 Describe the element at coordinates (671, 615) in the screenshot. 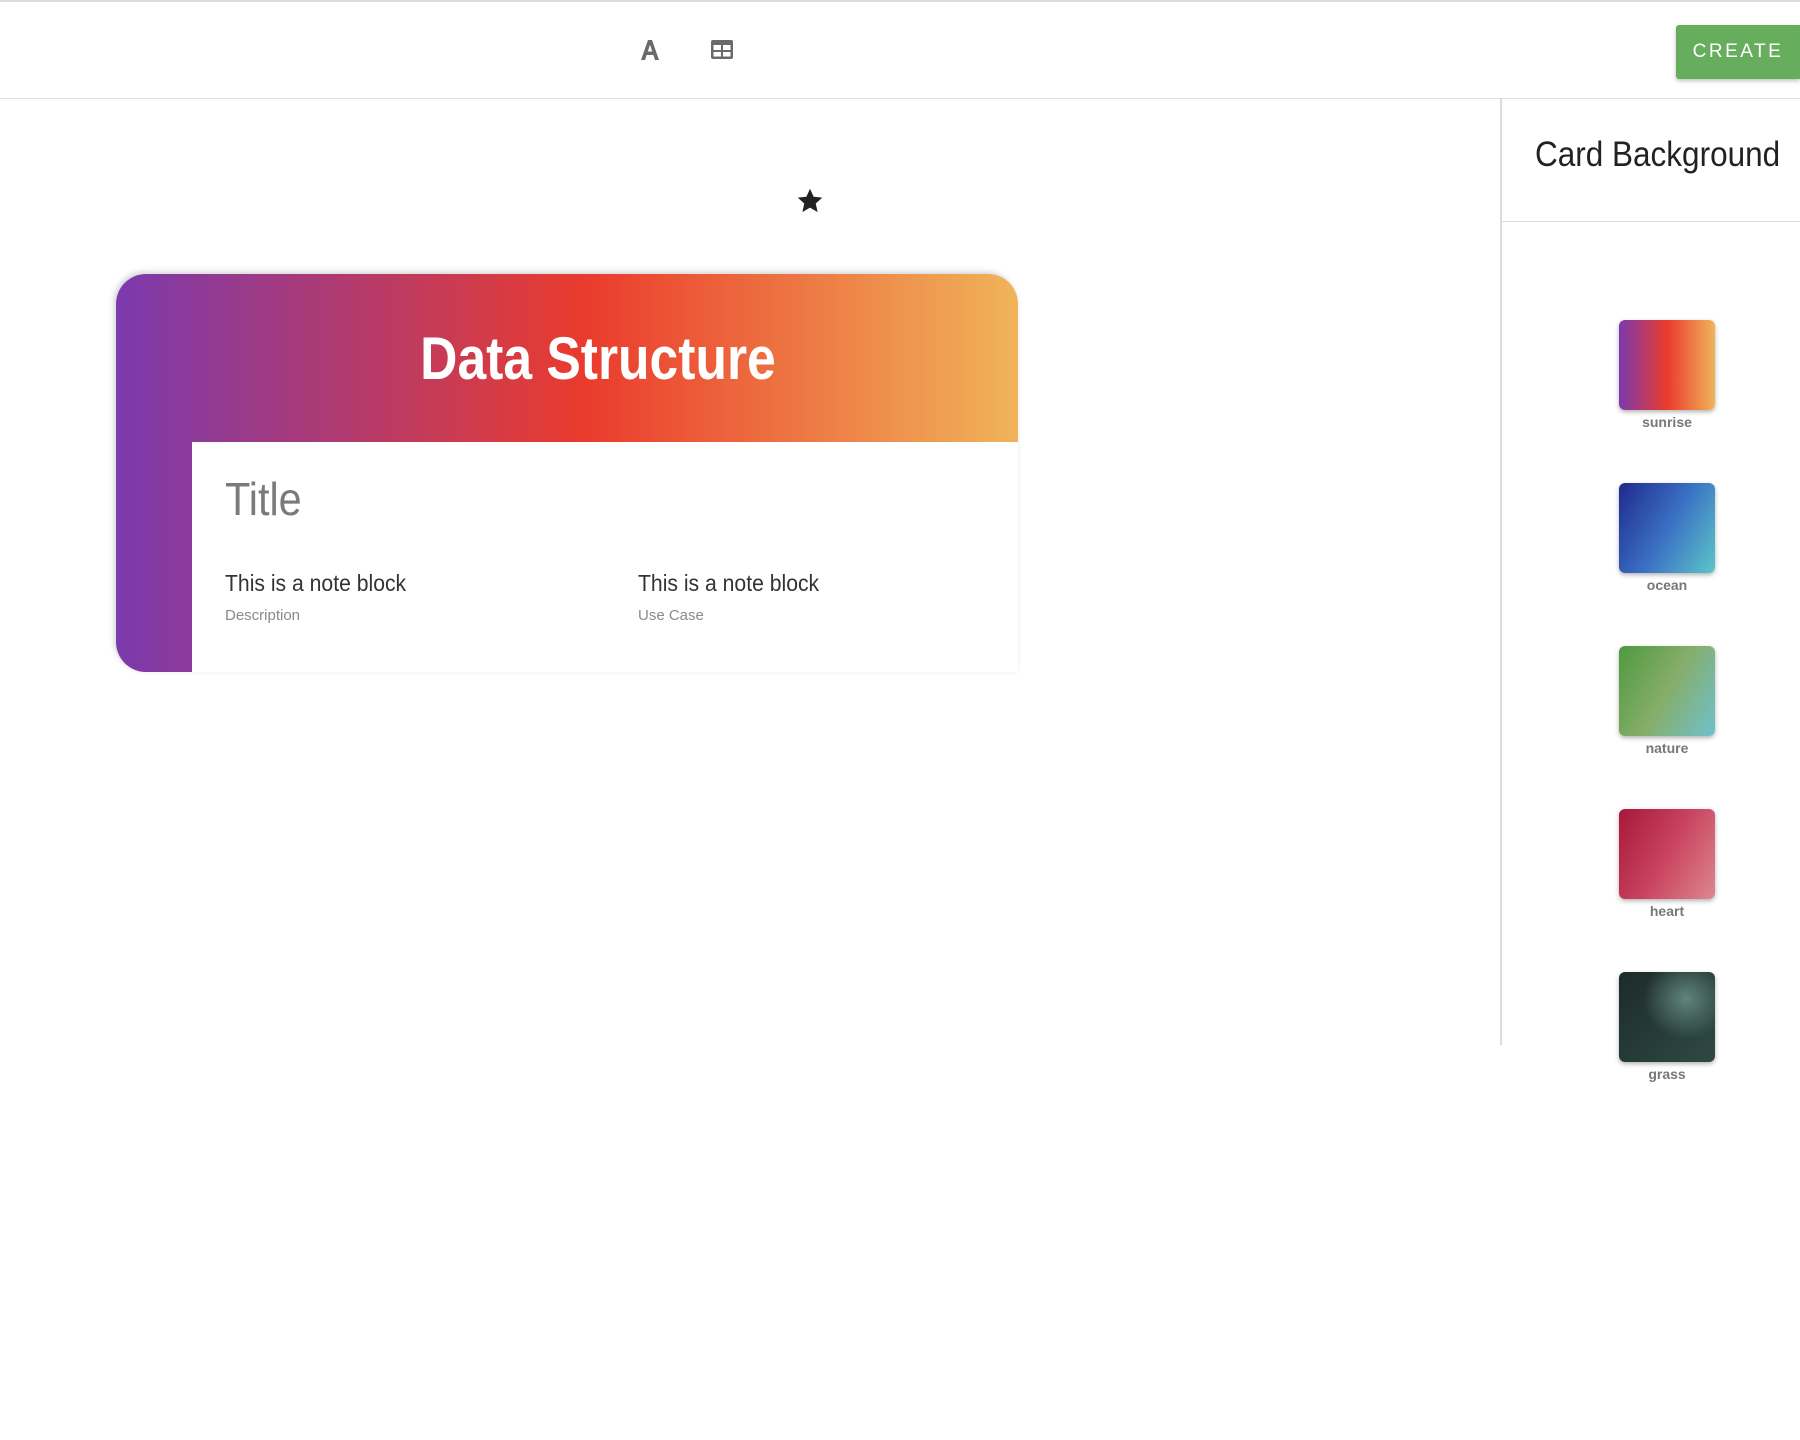

I see `note-label: Use Case` at that location.